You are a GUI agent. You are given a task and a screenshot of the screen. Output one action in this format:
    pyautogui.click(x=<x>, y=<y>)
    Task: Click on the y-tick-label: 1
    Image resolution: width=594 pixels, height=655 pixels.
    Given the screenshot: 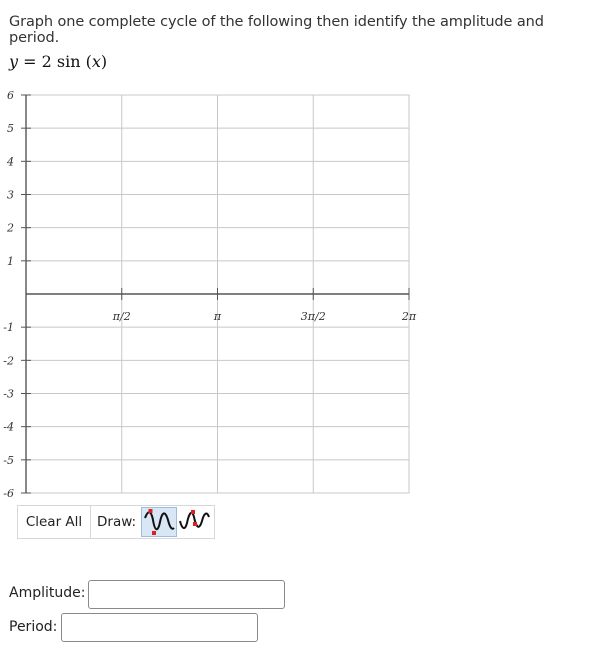 What is the action you would take?
    pyautogui.click(x=10, y=261)
    